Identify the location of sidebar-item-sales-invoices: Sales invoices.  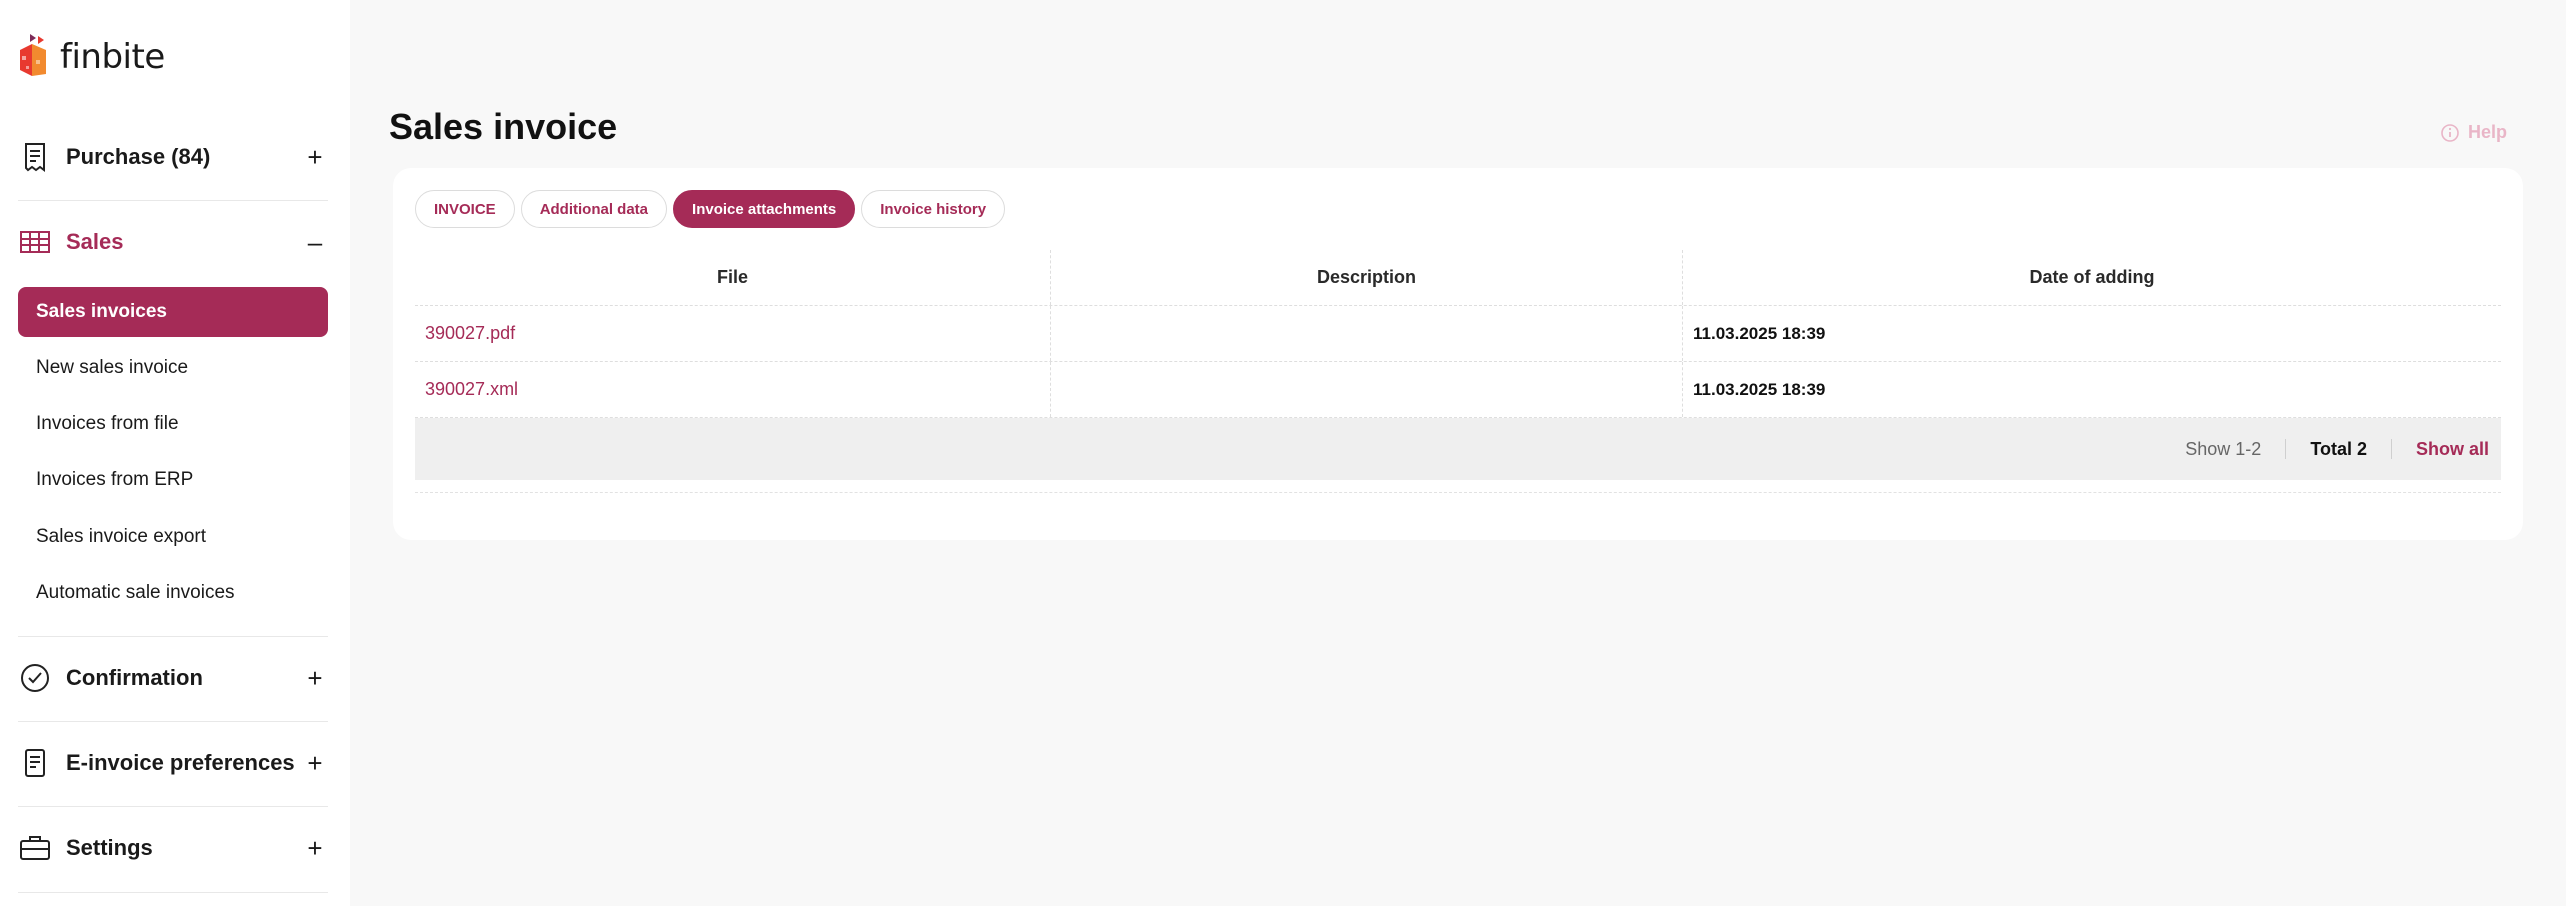
(173, 312).